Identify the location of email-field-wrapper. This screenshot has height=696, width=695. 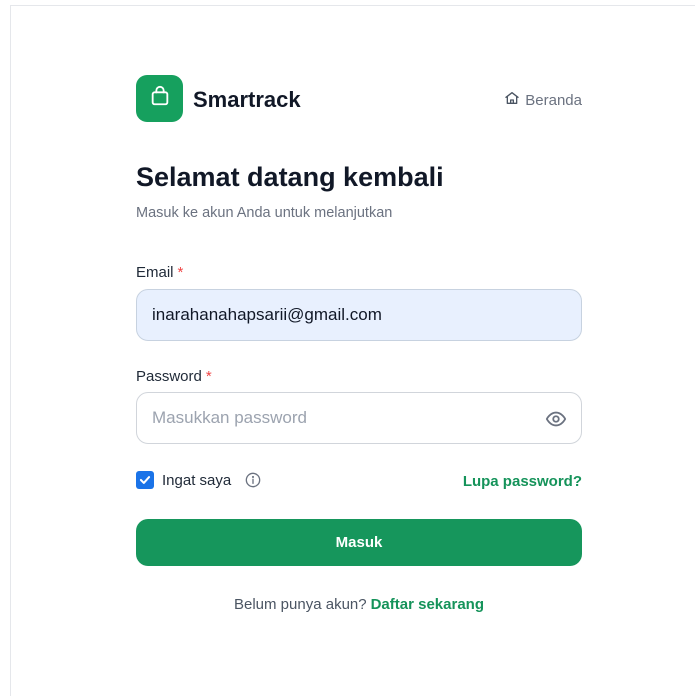
(359, 315).